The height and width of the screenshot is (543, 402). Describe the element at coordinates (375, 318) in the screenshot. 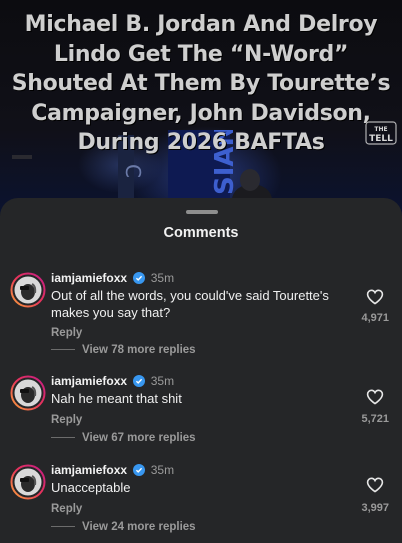

I see `like-count: 4,971` at that location.